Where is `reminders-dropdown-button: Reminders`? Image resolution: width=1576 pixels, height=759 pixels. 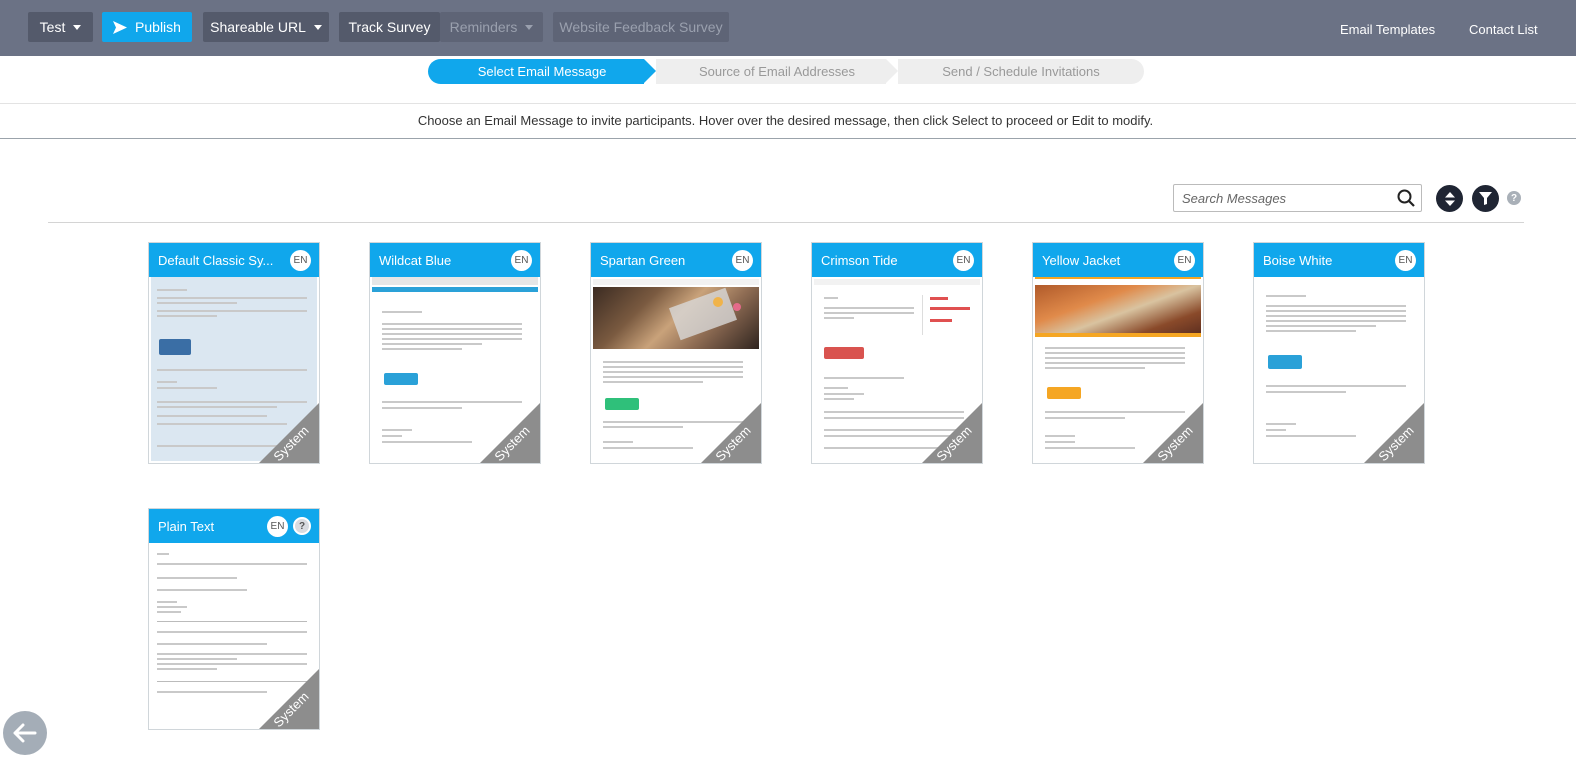 reminders-dropdown-button: Reminders is located at coordinates (491, 27).